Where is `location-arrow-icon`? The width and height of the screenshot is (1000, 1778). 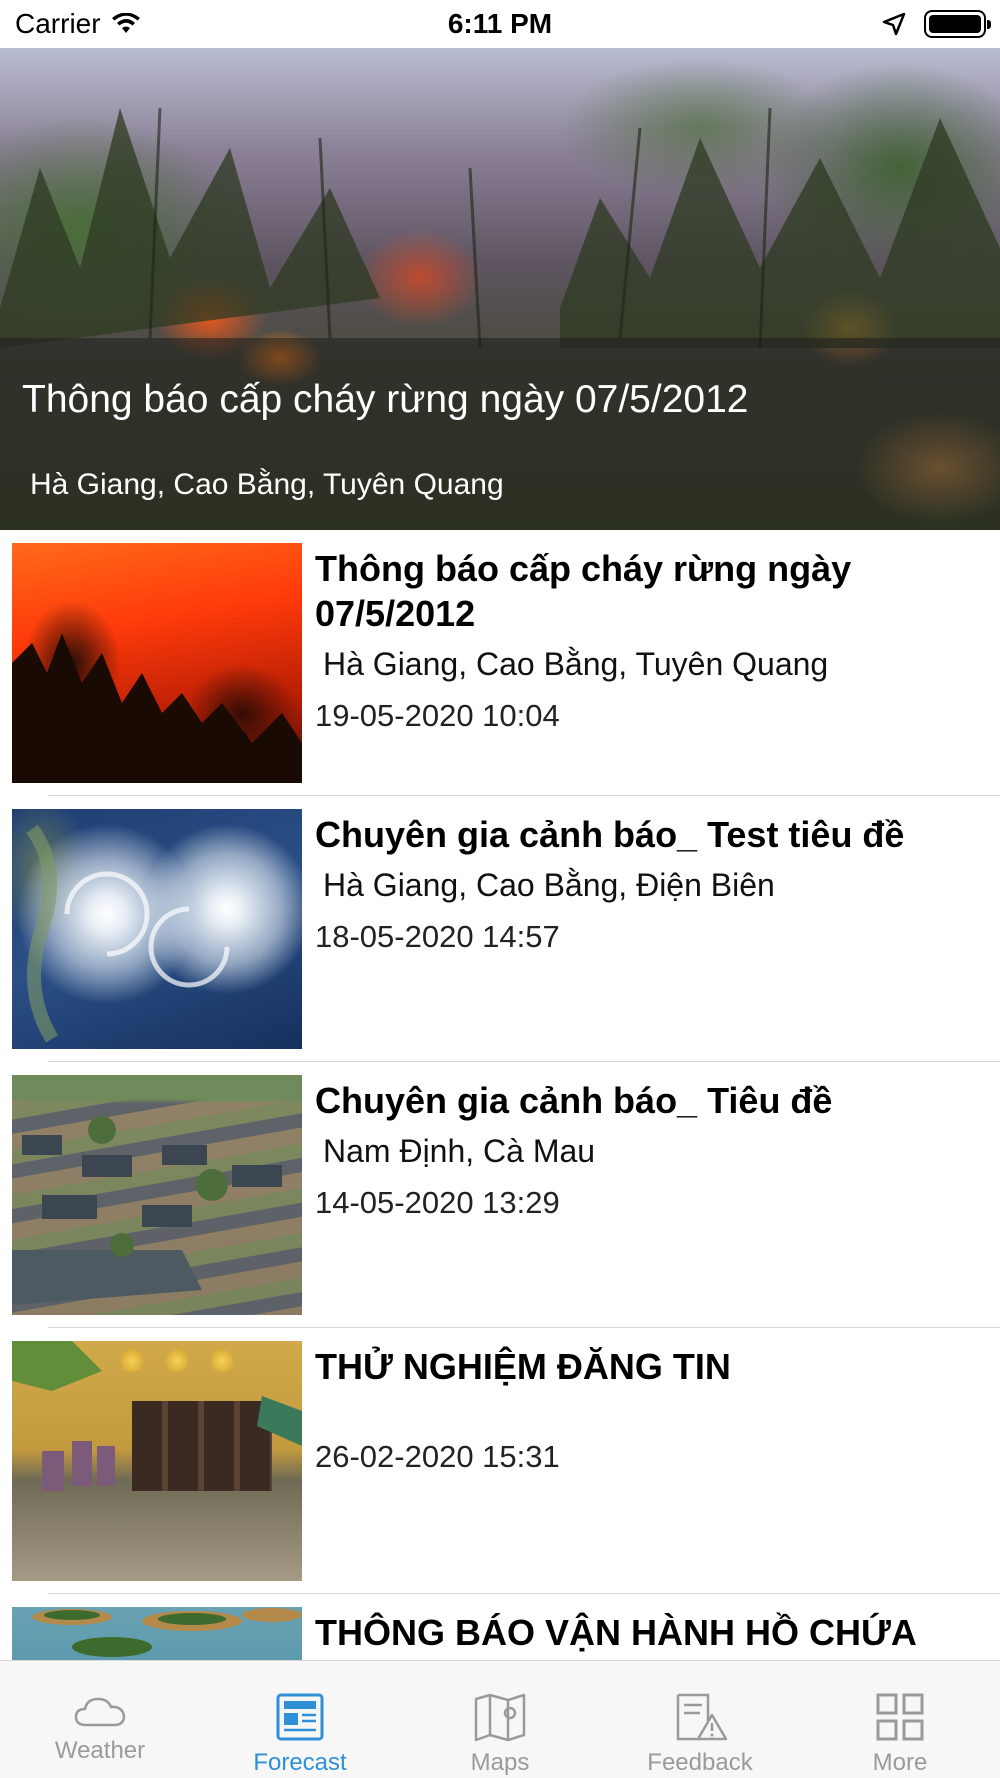 location-arrow-icon is located at coordinates (894, 24).